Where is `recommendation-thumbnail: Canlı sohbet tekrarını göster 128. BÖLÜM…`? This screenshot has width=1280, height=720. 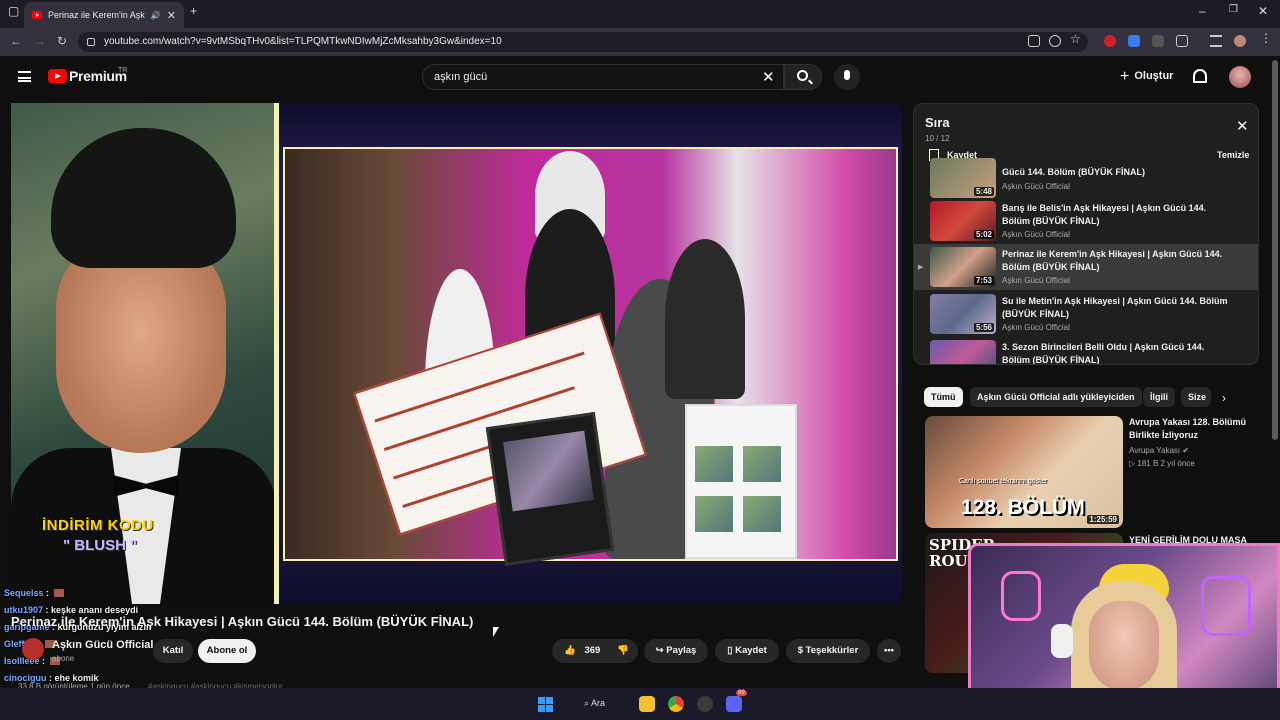
recommendation-thumbnail: Canlı sohbet tekrarını göster 128. BÖLÜM… is located at coordinates (1024, 472).